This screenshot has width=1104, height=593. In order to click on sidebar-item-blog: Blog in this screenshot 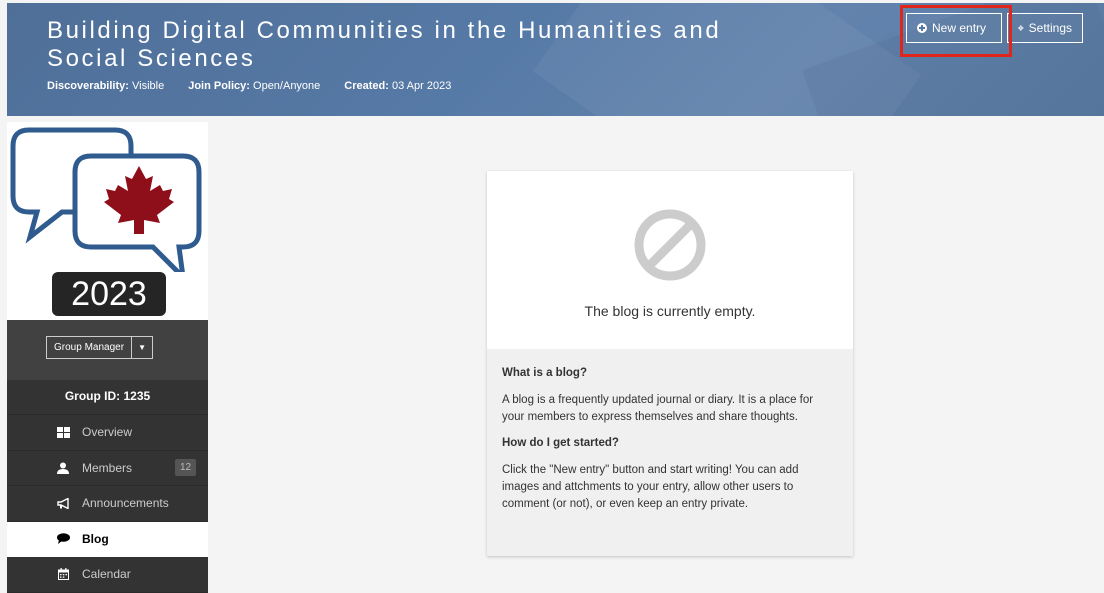, I will do `click(107, 539)`.